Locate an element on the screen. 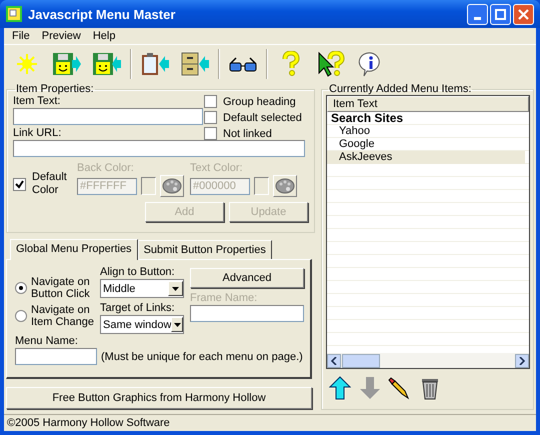  radio-label: Navigate on Item Change is located at coordinates (62, 316).